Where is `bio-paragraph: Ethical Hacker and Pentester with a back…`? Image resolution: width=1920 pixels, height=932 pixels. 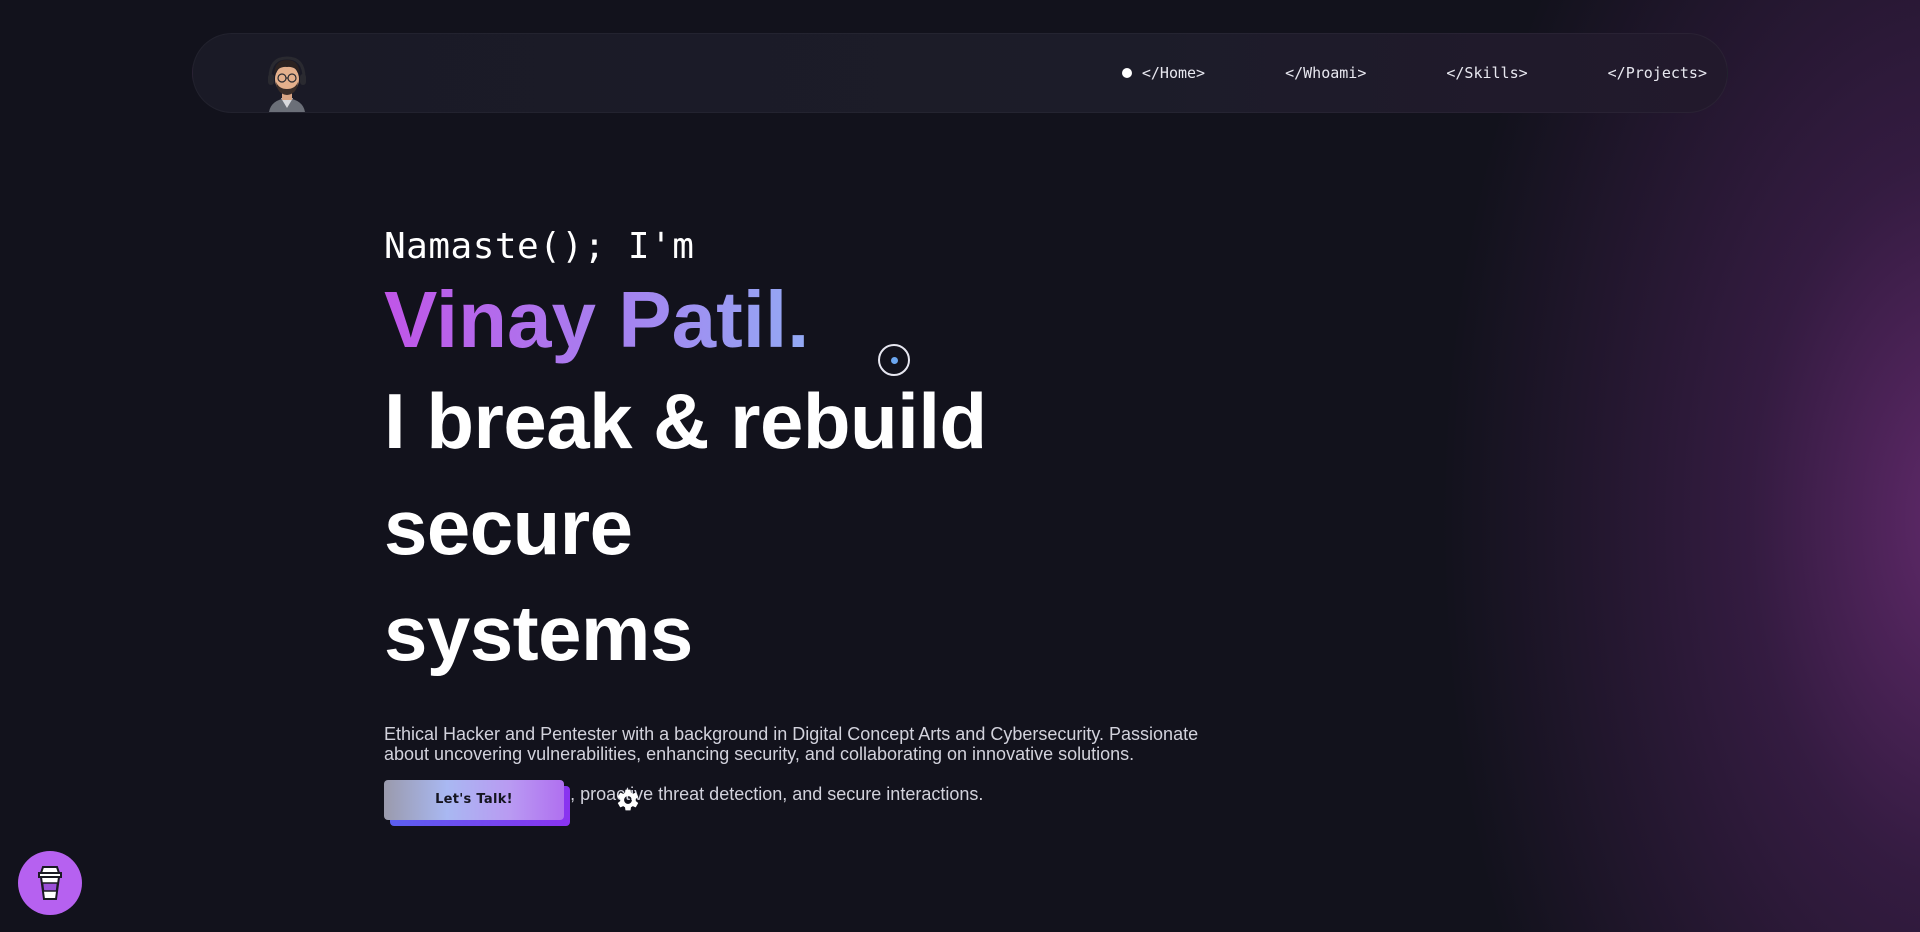 bio-paragraph: Ethical Hacker and Pentester with a back… is located at coordinates (791, 744).